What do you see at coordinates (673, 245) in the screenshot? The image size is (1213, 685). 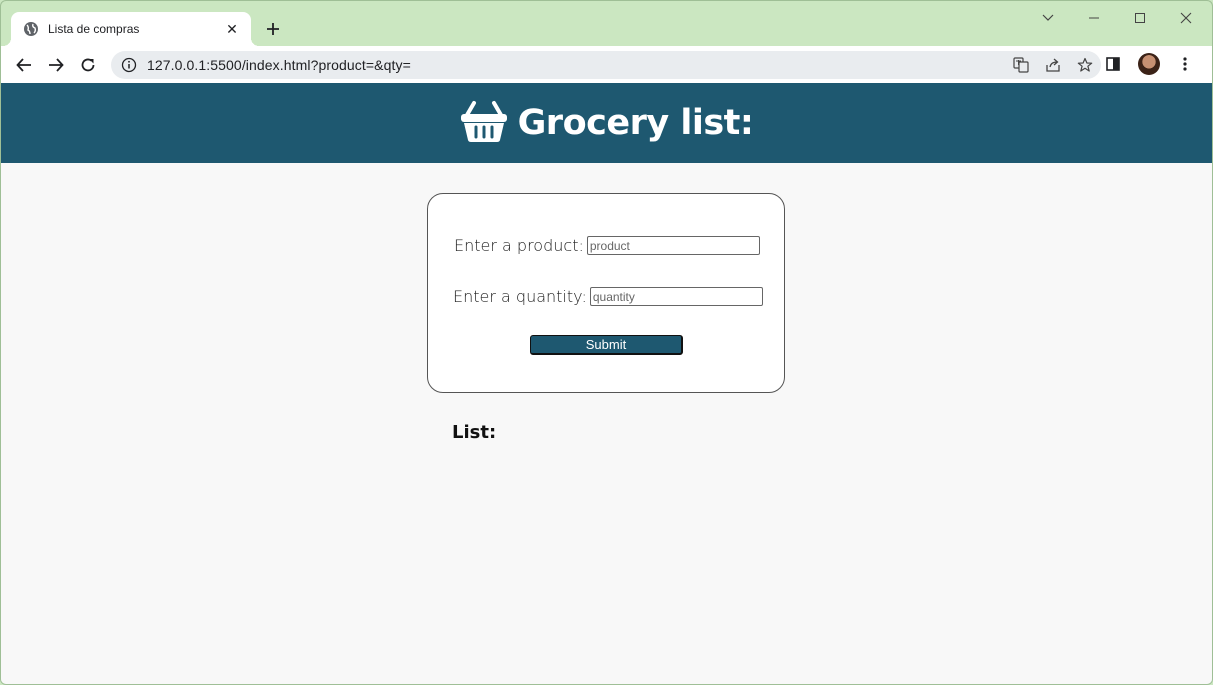 I see `product-input` at bounding box center [673, 245].